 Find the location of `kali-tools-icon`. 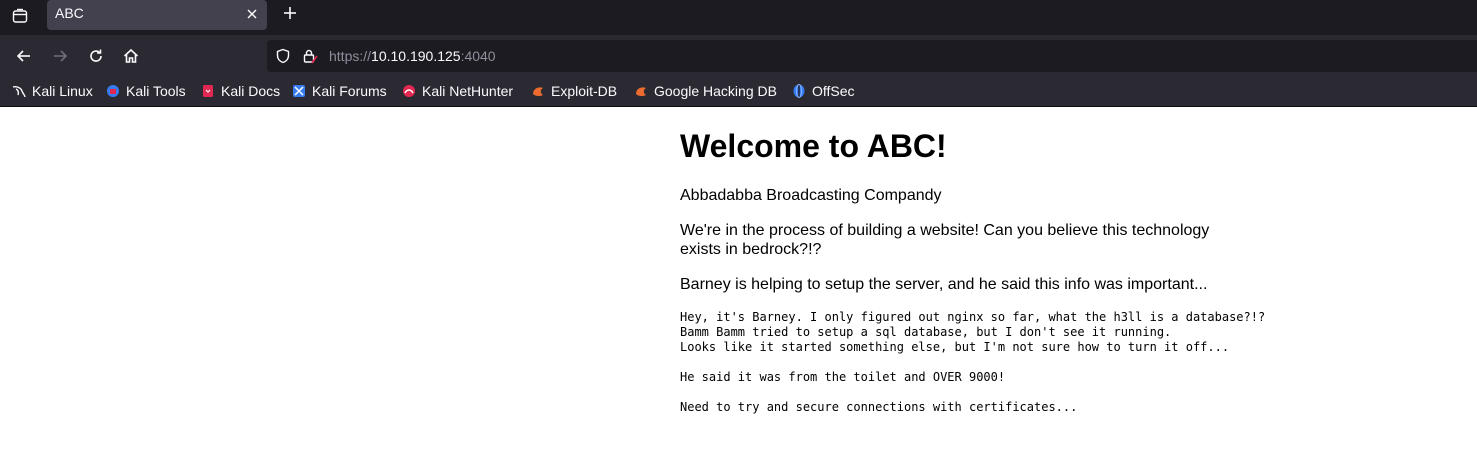

kali-tools-icon is located at coordinates (113, 91).